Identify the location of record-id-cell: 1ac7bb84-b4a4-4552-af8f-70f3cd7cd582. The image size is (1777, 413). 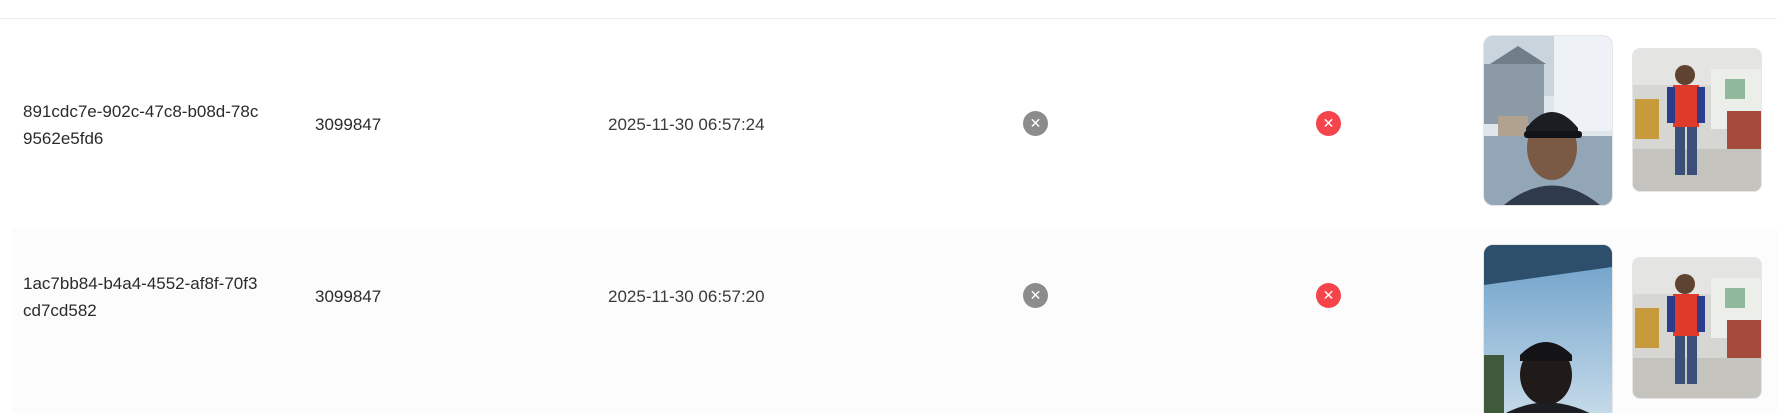
(140, 297).